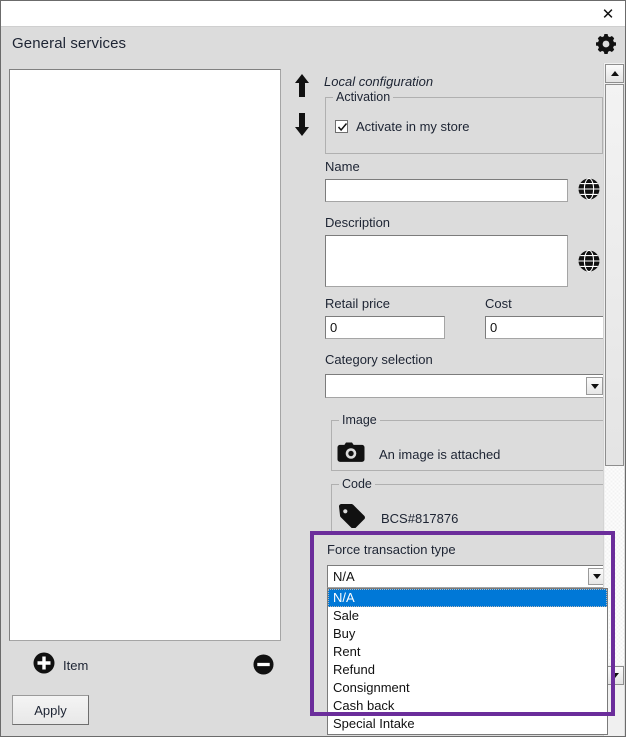  I want to click on page-title: General services, so click(69, 43).